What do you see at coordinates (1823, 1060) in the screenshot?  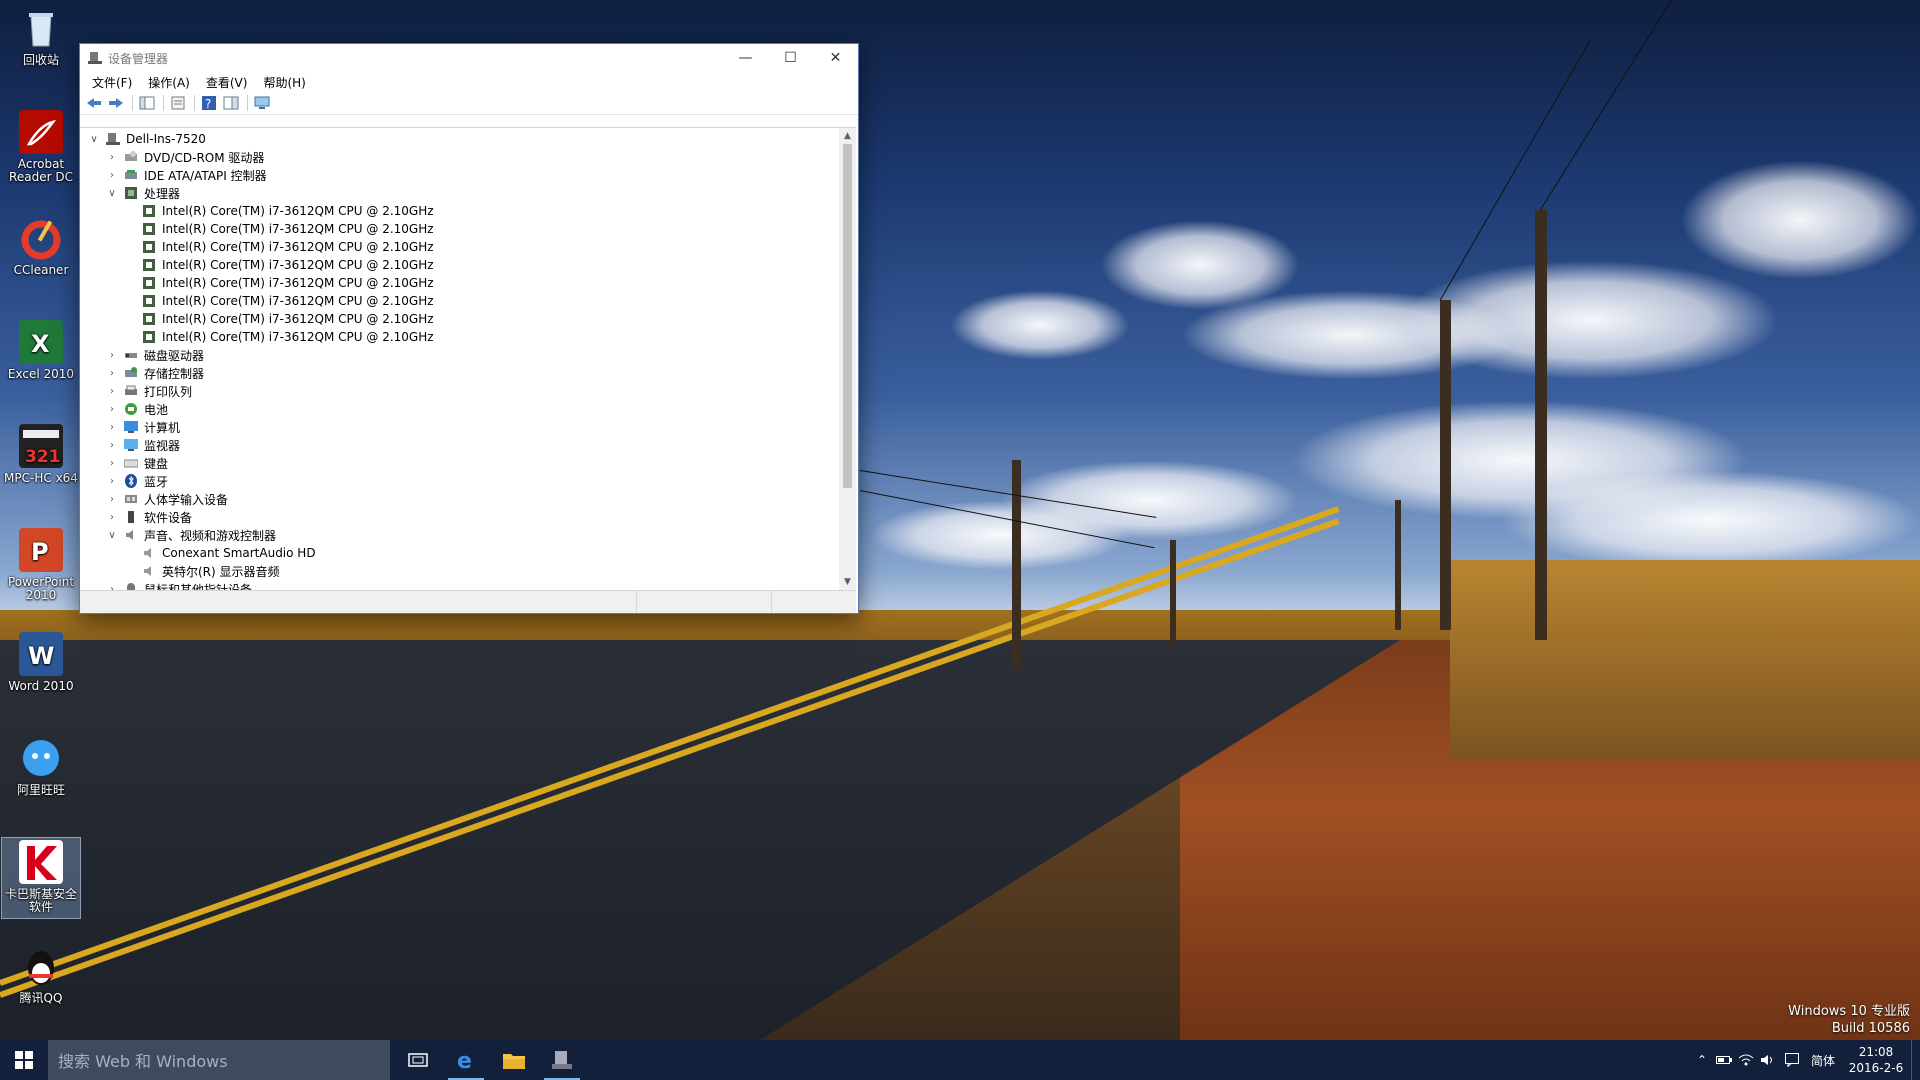 I see `input-method-indicator: 简体` at bounding box center [1823, 1060].